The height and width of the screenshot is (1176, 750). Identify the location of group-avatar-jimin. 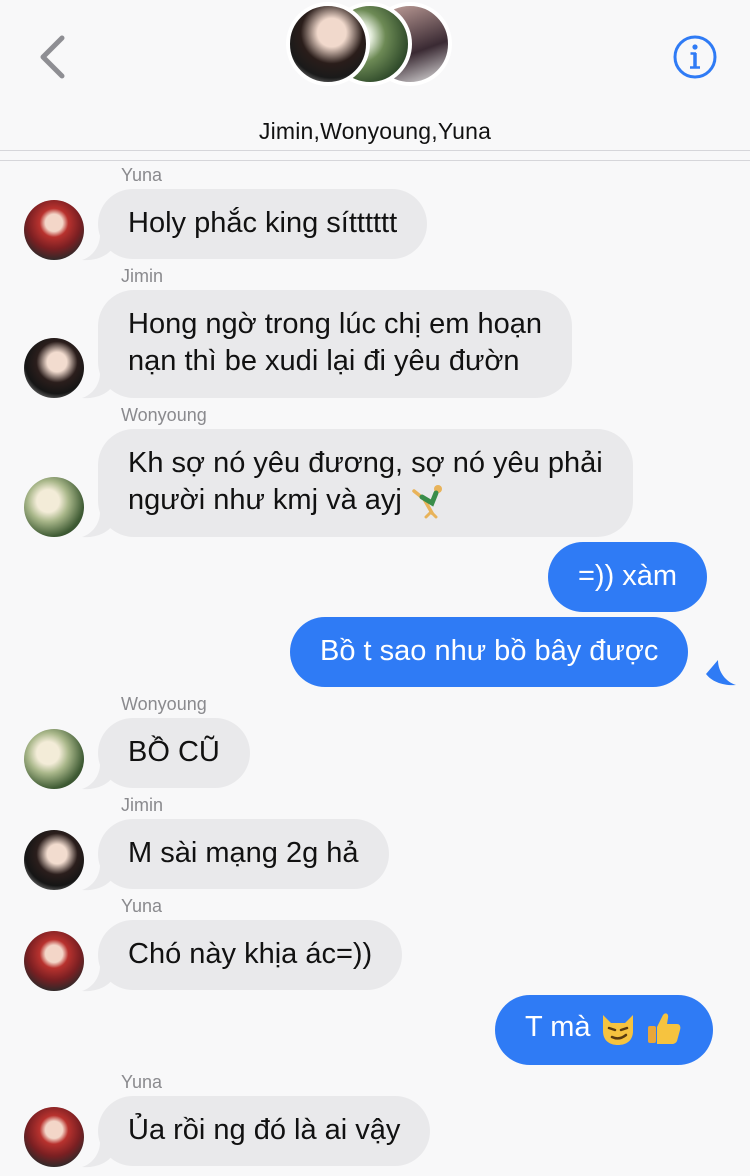
(328, 44).